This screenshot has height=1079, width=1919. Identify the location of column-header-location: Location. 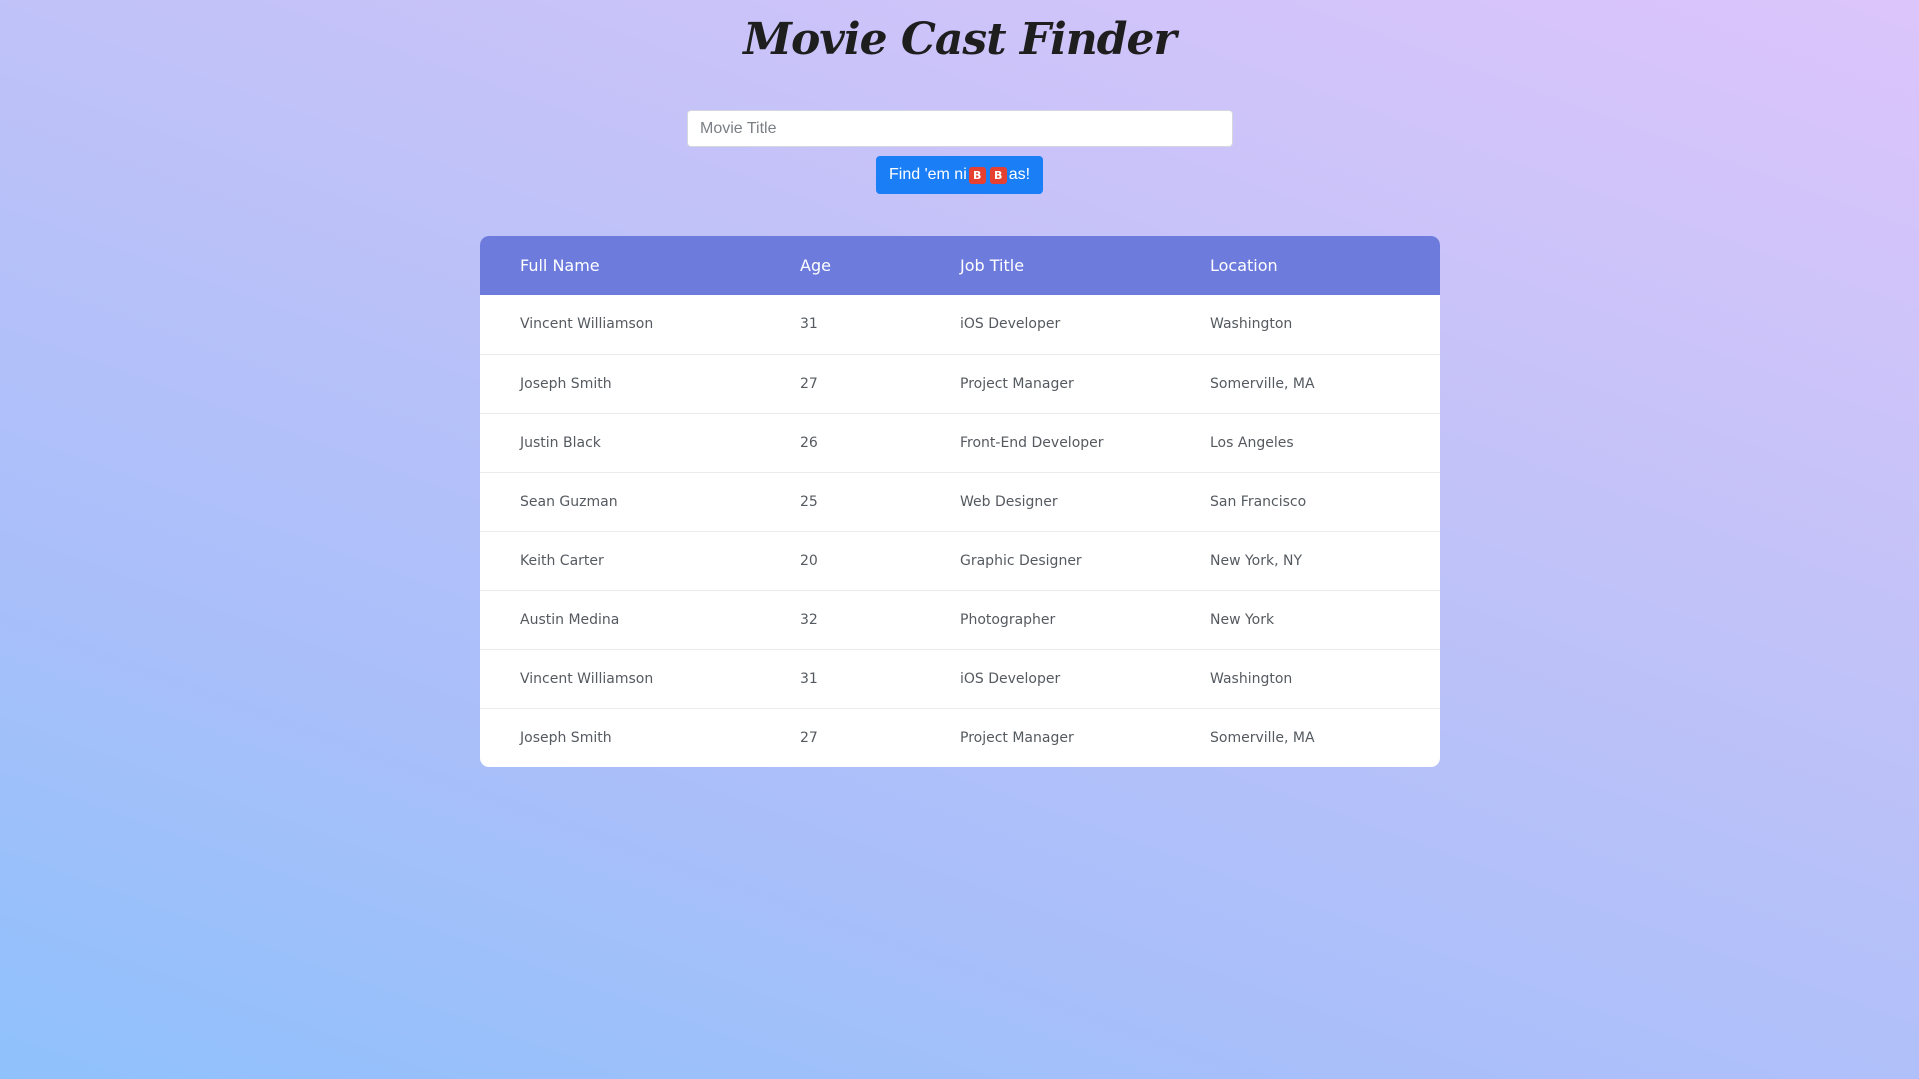
(1244, 265).